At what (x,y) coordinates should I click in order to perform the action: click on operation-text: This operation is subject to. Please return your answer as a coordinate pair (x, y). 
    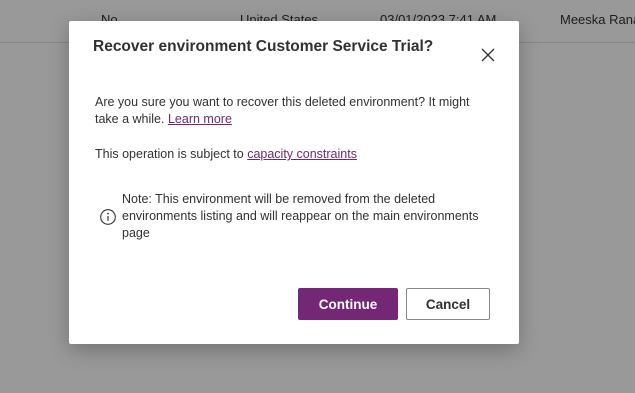
    Looking at the image, I should click on (169, 154).